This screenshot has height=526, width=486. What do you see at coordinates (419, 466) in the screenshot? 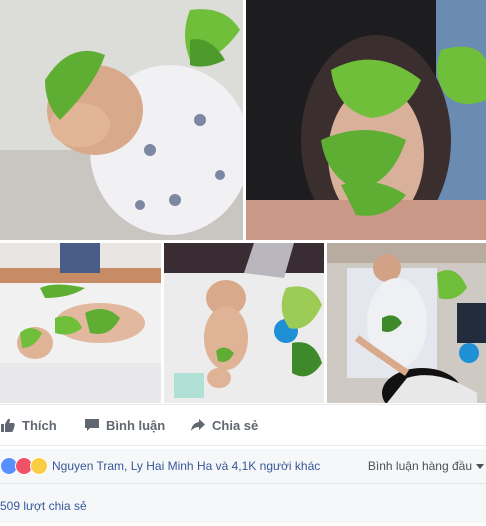
I see `comment-order-label: Bình luận hàng đầu` at bounding box center [419, 466].